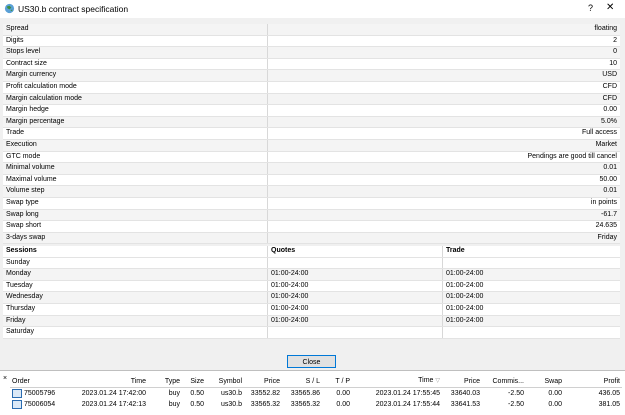 The image size is (625, 415). I want to click on trade-order-id: 75005796, so click(40, 393).